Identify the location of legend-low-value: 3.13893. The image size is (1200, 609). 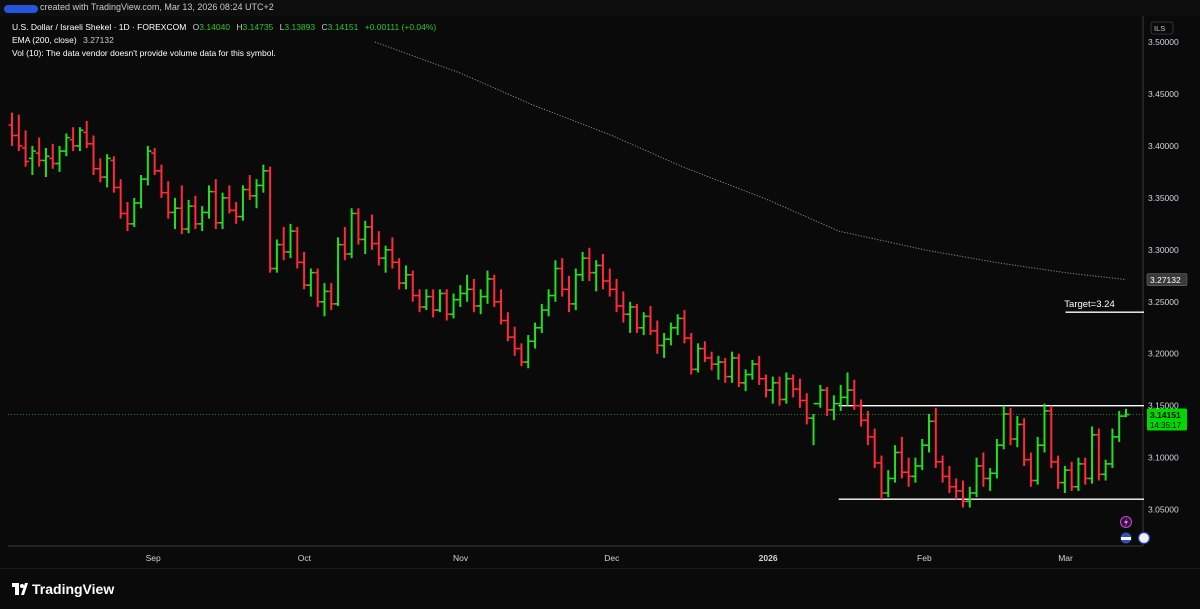
(300, 27).